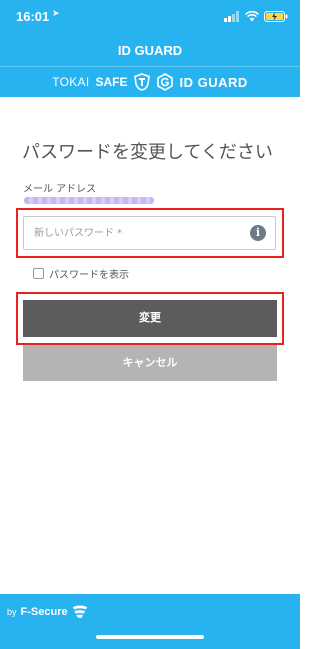 This screenshot has height=649, width=320. Describe the element at coordinates (150, 18) in the screenshot. I see `status-bar: 16:01 ➤` at that location.